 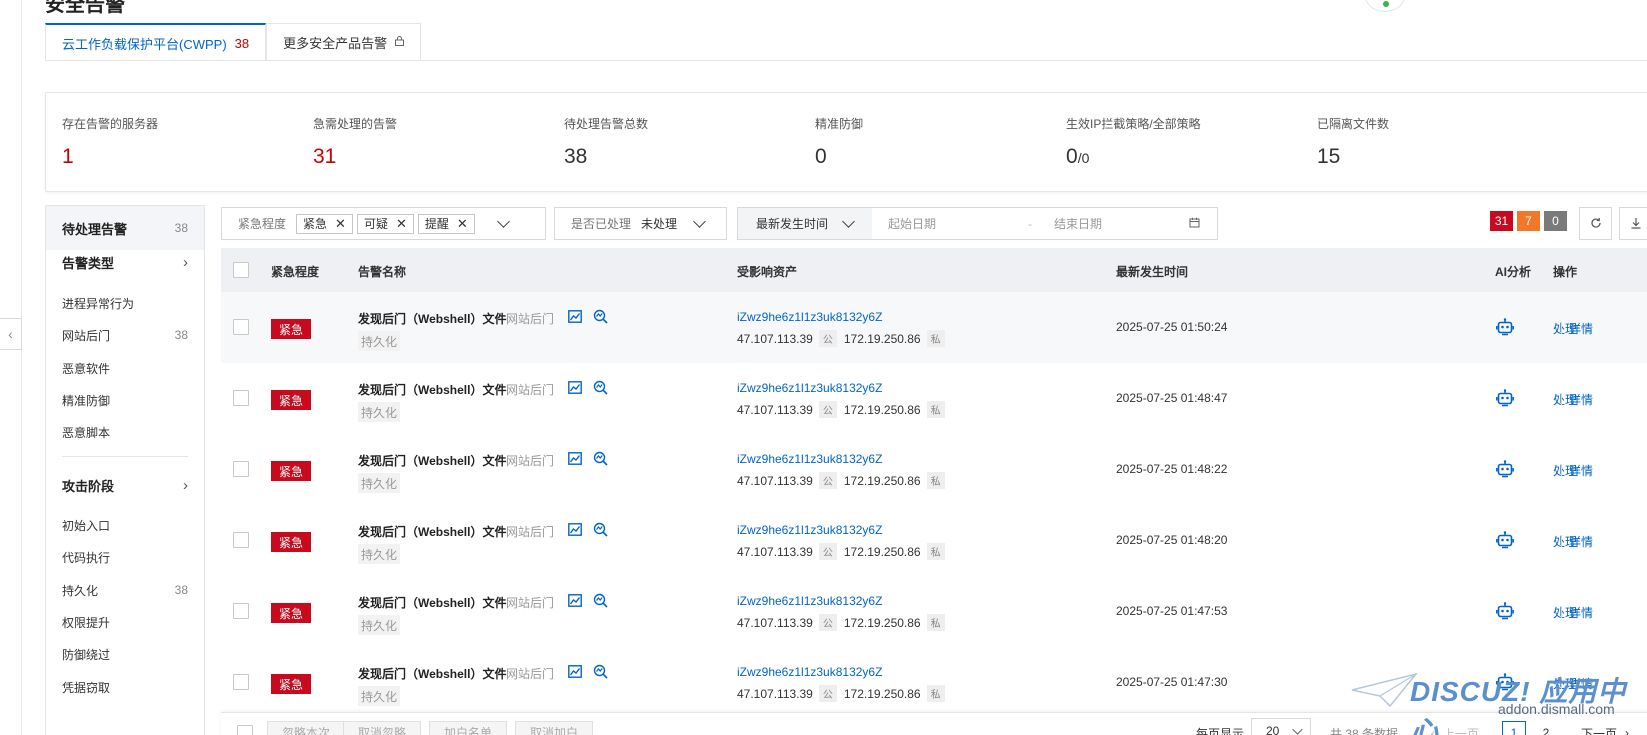 I want to click on collapse-sidebar-button: ‹, so click(x=11, y=334).